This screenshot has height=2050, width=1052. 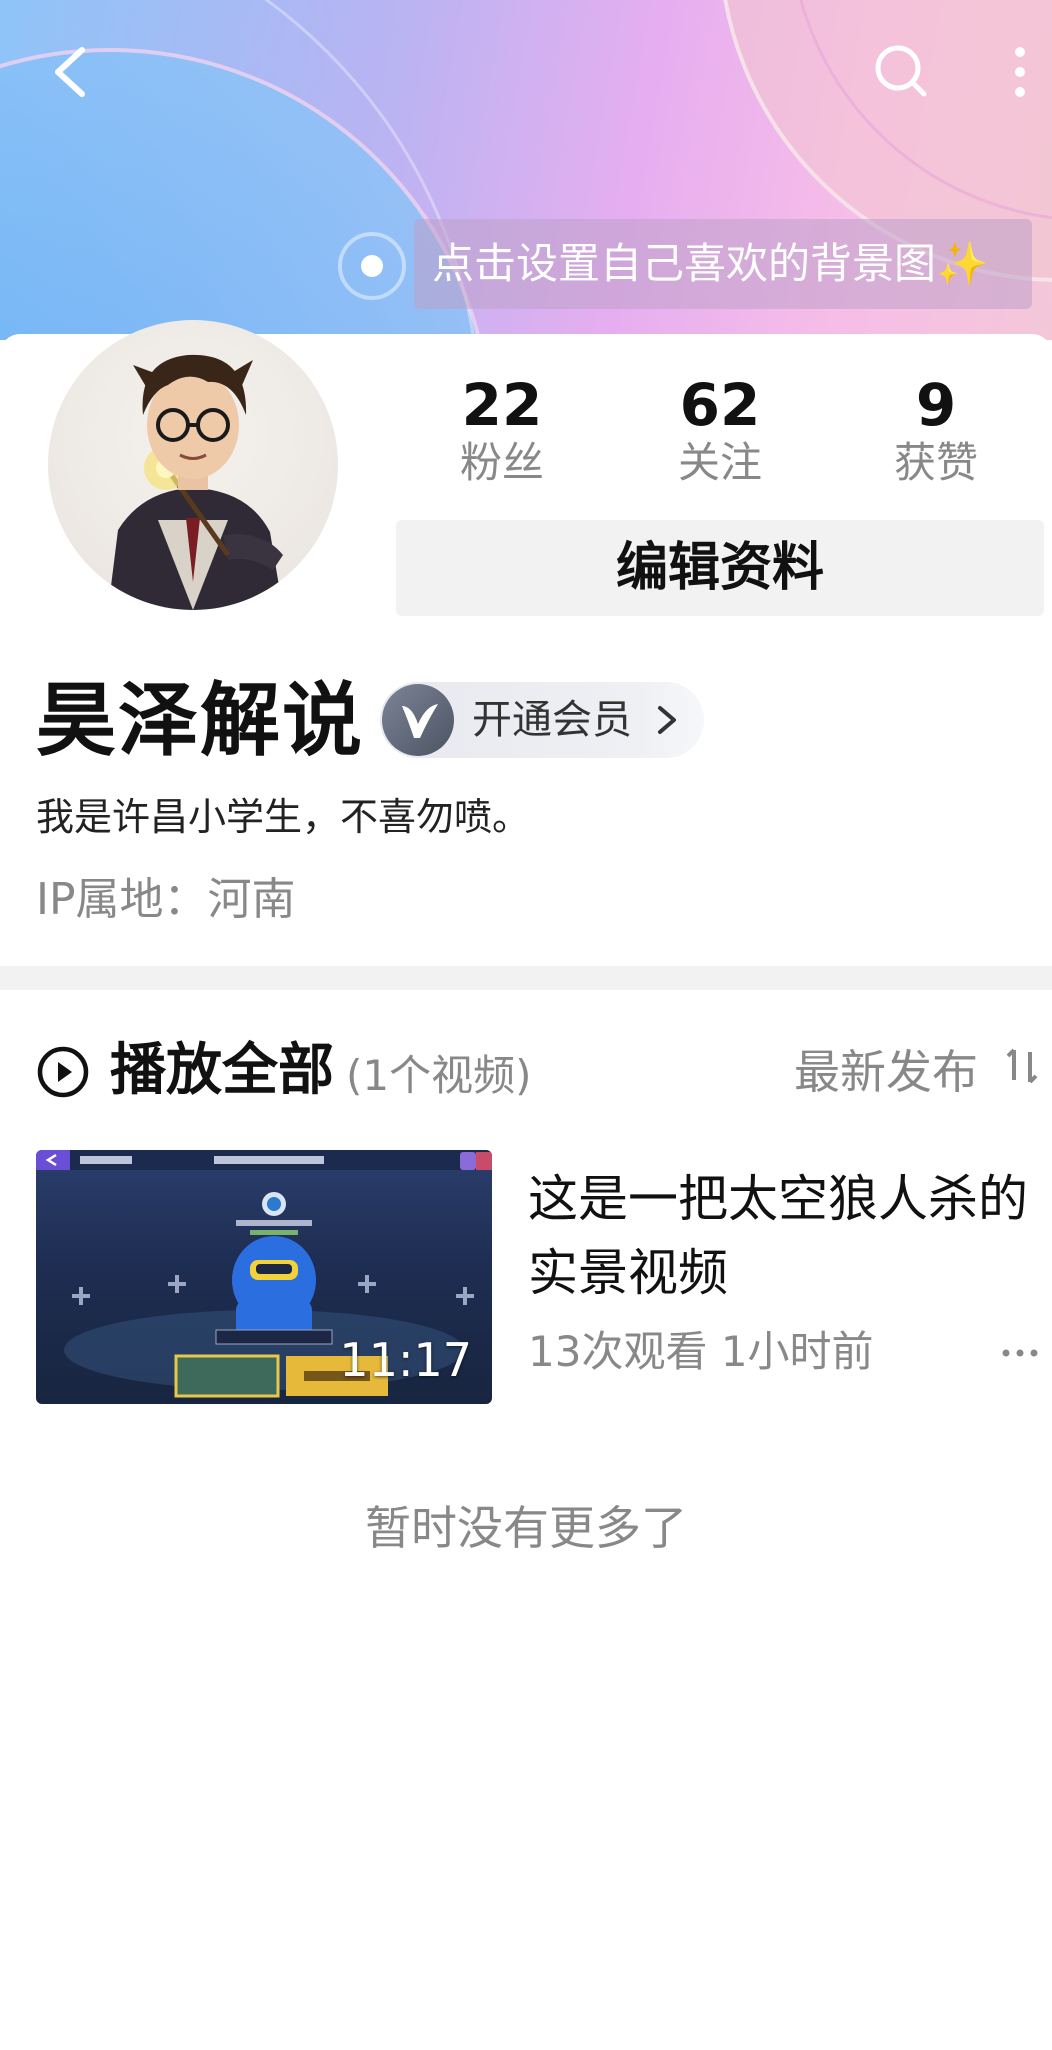 What do you see at coordinates (283, 817) in the screenshot?
I see `profile-bio: 我是许昌小学生，不喜勿喷。` at bounding box center [283, 817].